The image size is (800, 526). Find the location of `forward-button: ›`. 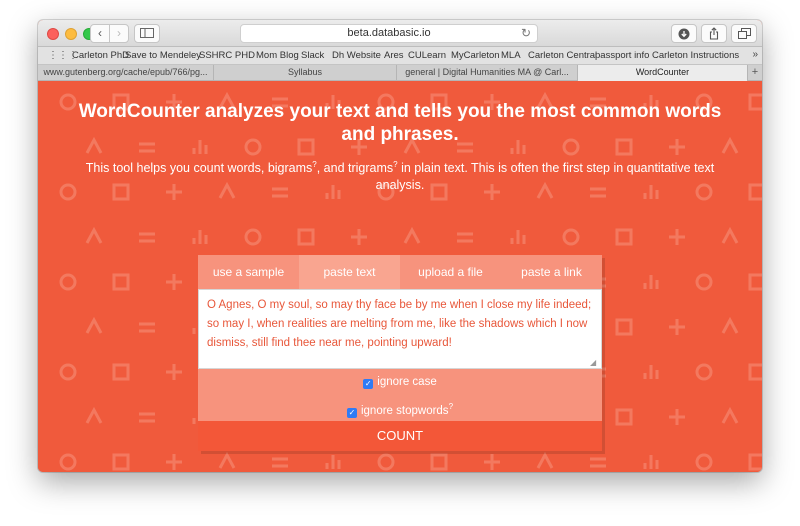

forward-button: › is located at coordinates (119, 33).